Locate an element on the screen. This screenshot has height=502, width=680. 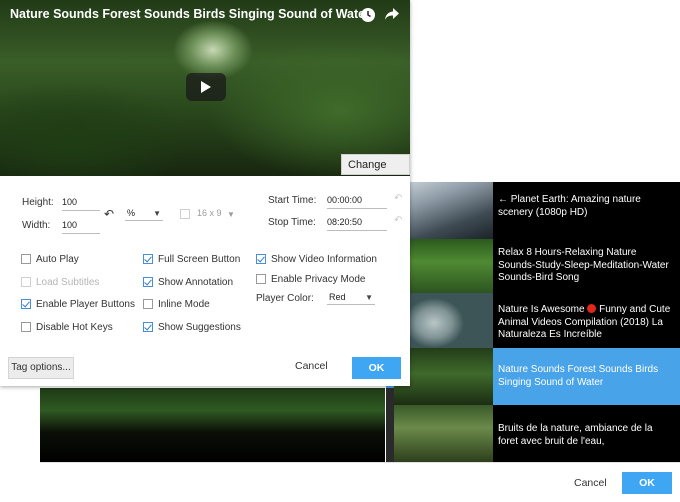
player-color-label: Player Color: is located at coordinates (285, 298).